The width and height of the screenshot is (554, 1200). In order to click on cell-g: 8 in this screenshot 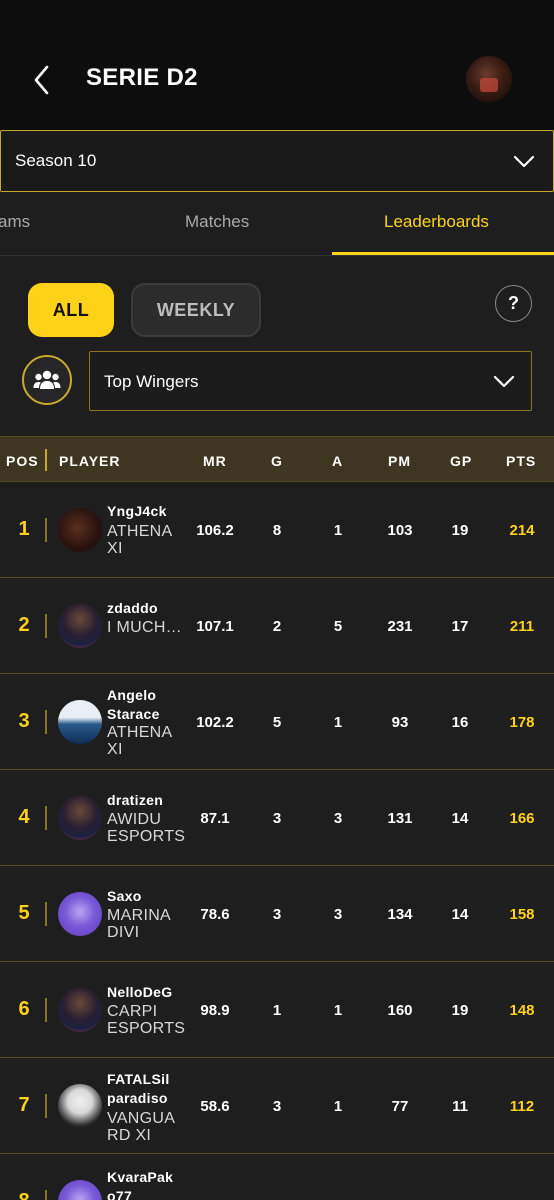, I will do `click(277, 530)`.